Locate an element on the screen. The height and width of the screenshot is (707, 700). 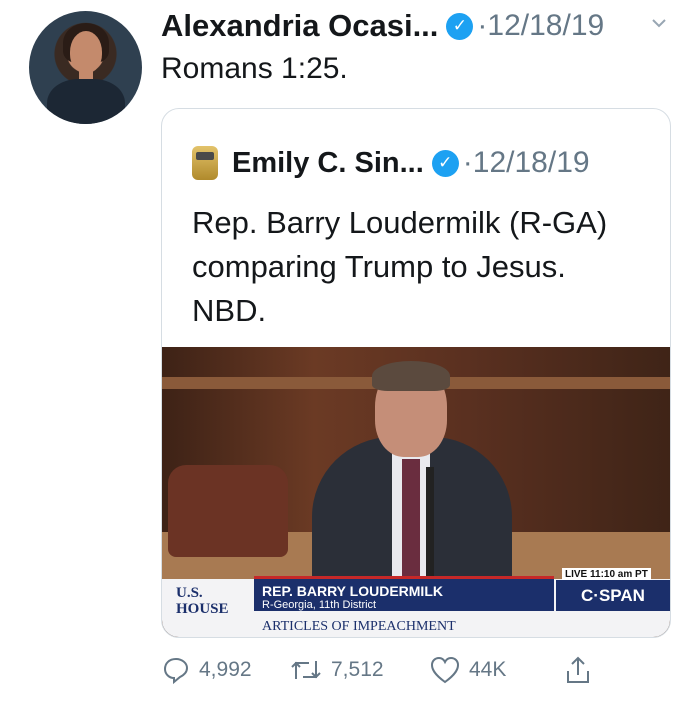
author-avatar is located at coordinates (85, 67).